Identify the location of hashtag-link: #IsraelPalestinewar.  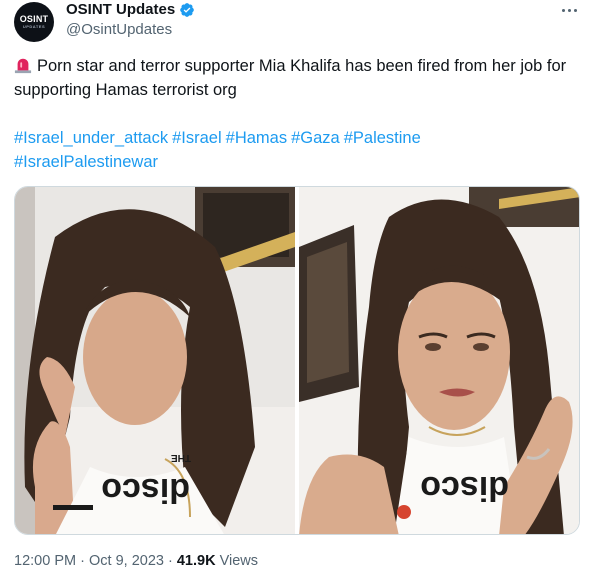
(86, 162).